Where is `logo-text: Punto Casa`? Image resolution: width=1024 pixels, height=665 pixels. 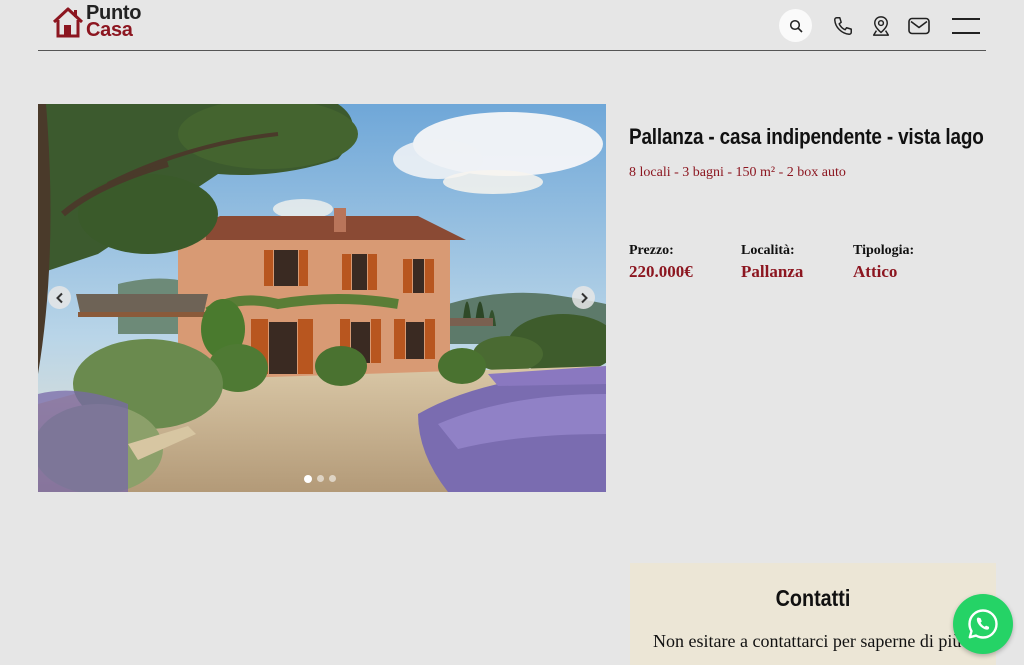 logo-text: Punto Casa is located at coordinates (113, 22).